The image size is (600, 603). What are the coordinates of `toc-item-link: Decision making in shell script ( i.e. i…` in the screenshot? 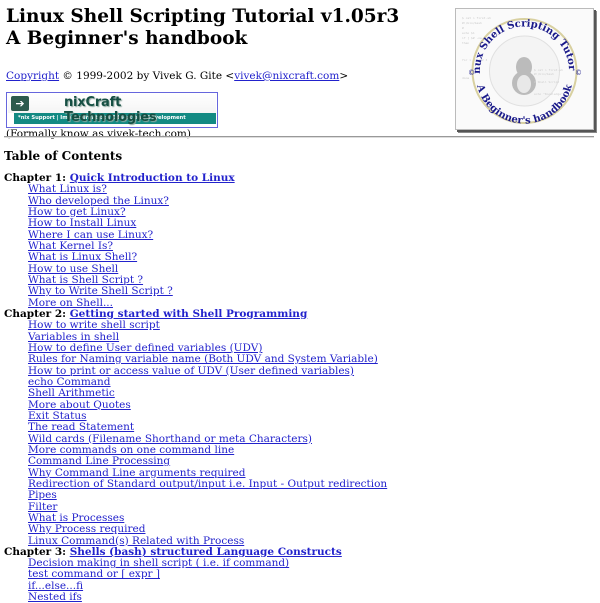 It's located at (158, 563).